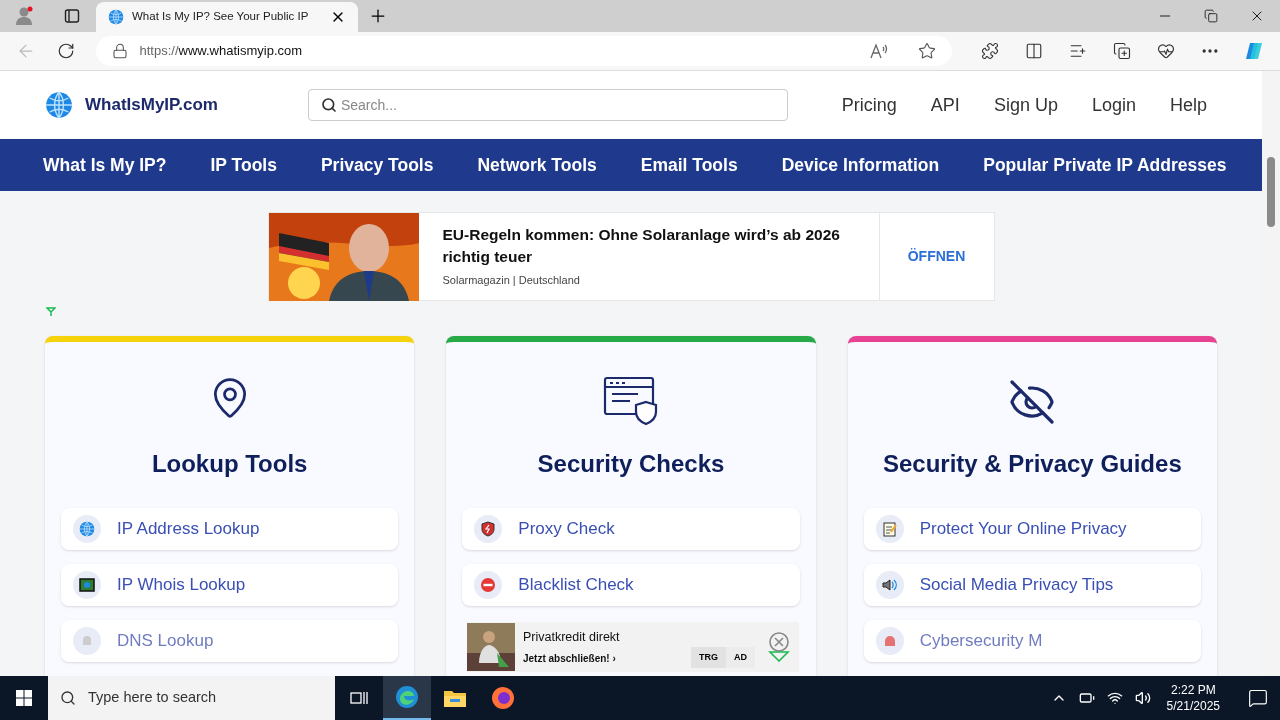  What do you see at coordinates (359, 698) in the screenshot?
I see `task-view-icon` at bounding box center [359, 698].